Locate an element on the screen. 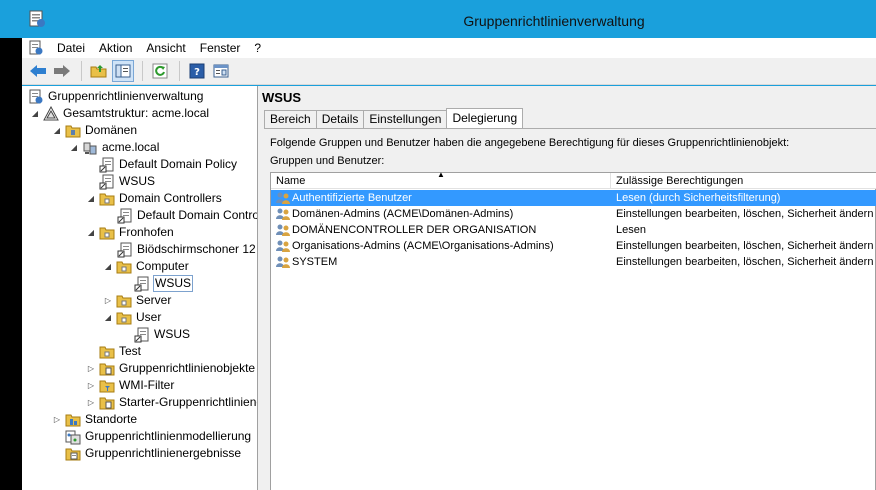  menu-fenster: Fenster is located at coordinates (220, 48).